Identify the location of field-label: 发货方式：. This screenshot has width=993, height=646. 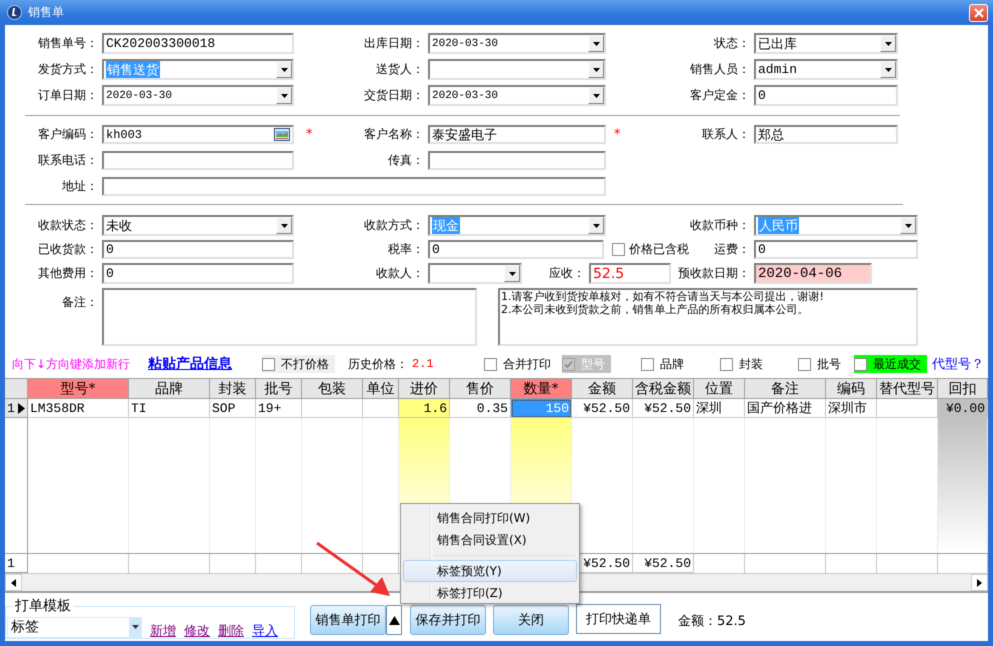
(67, 69).